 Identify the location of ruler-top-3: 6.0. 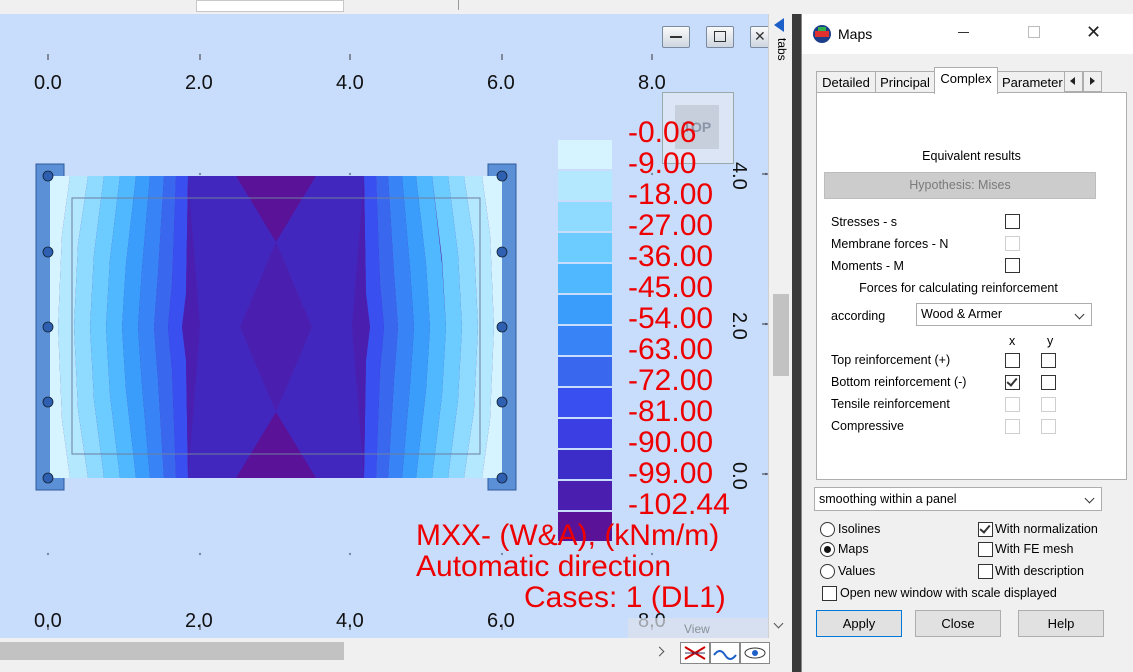
(501, 83).